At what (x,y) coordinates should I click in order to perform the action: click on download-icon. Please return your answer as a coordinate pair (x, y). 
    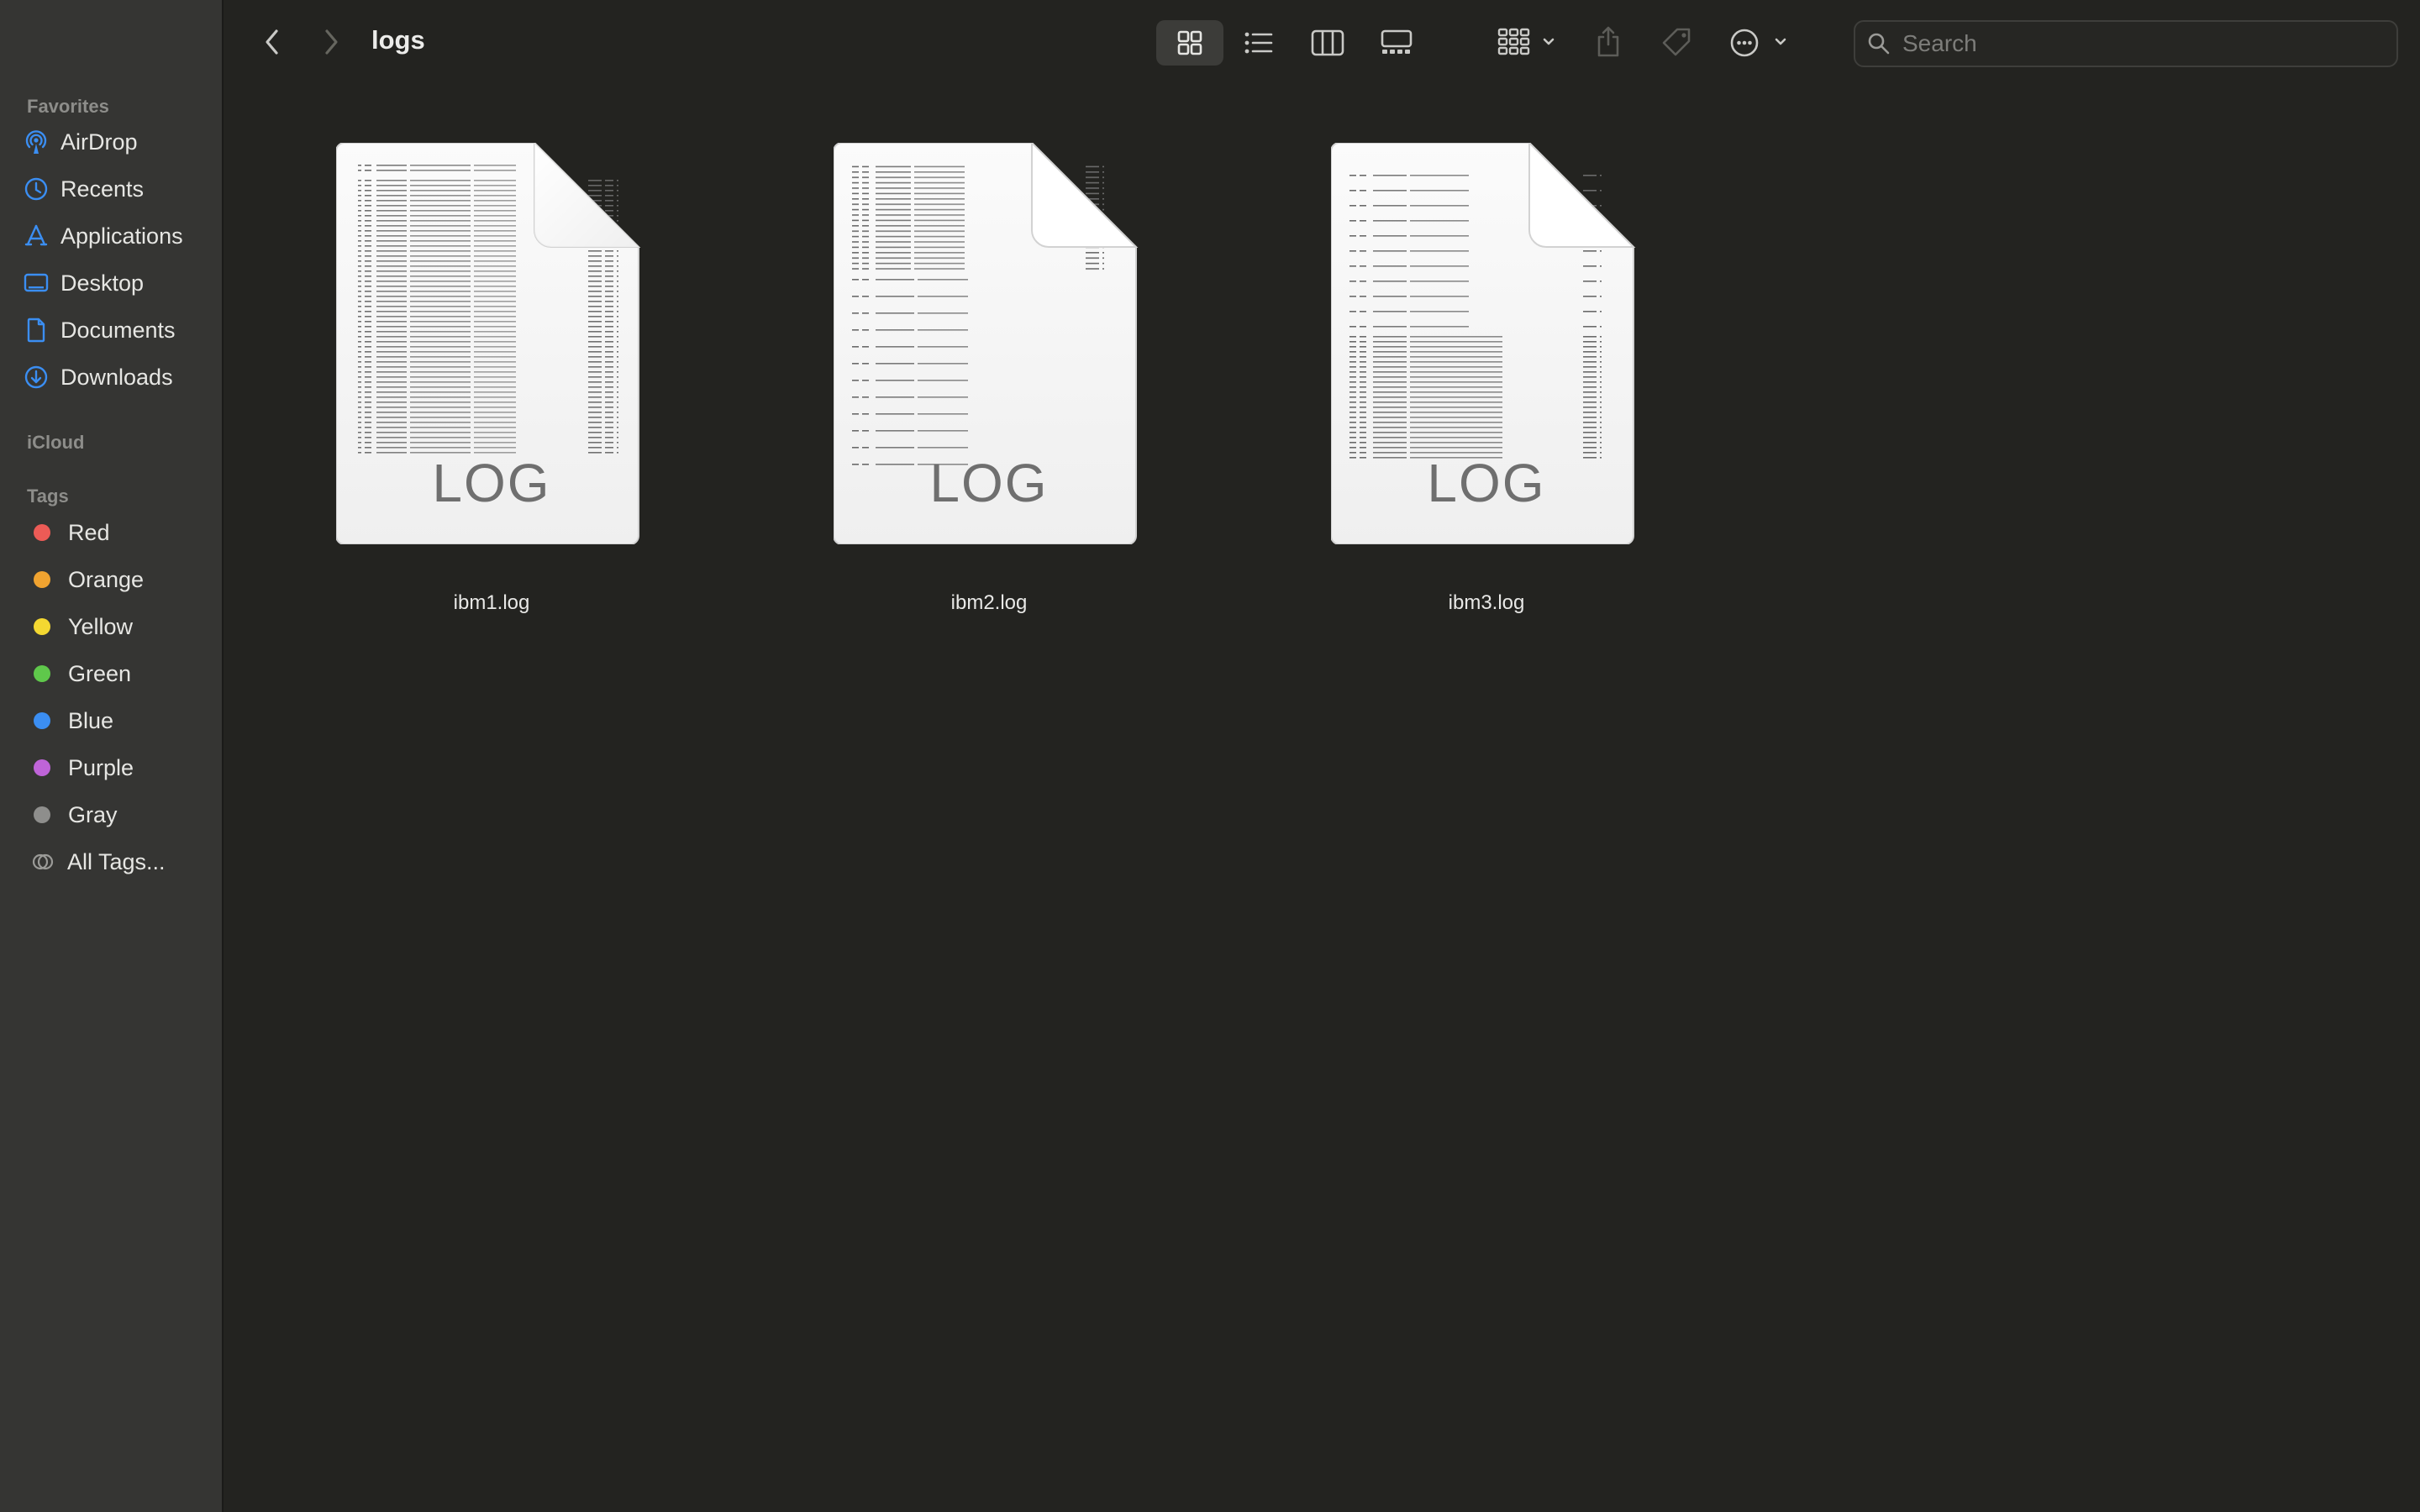
    Looking at the image, I should click on (36, 377).